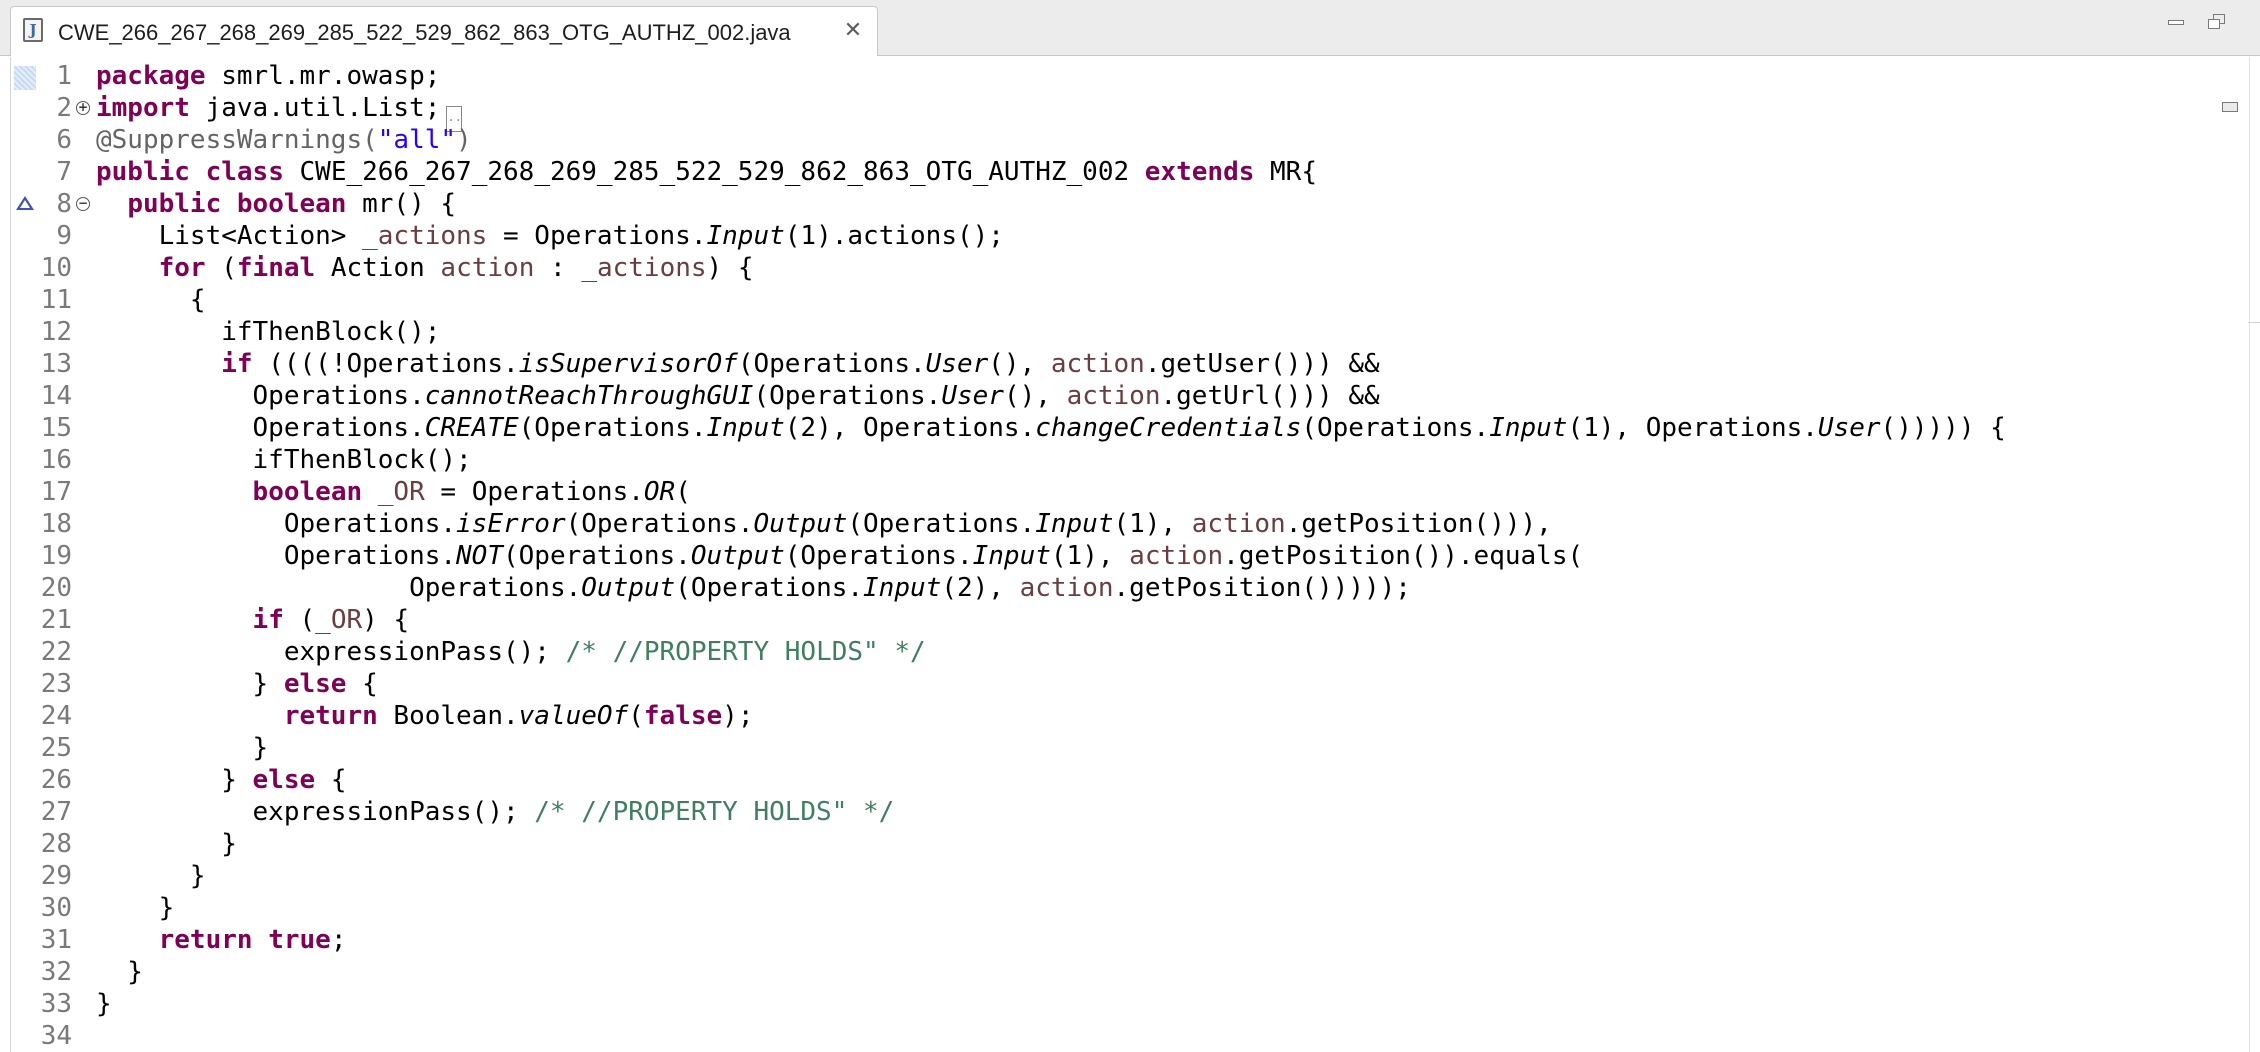 This screenshot has width=2260, height=1052. What do you see at coordinates (41, 300) in the screenshot?
I see `line-number: 11` at bounding box center [41, 300].